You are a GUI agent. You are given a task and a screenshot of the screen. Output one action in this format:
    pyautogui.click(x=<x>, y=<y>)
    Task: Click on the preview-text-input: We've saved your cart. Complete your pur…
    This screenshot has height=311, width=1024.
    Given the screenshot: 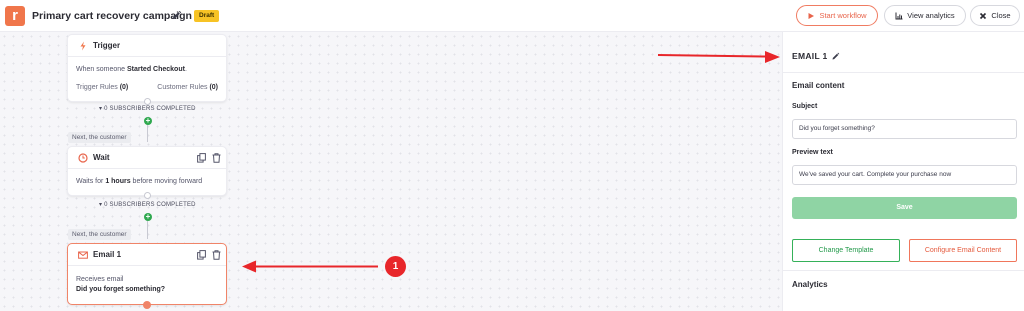 What is the action you would take?
    pyautogui.click(x=904, y=175)
    